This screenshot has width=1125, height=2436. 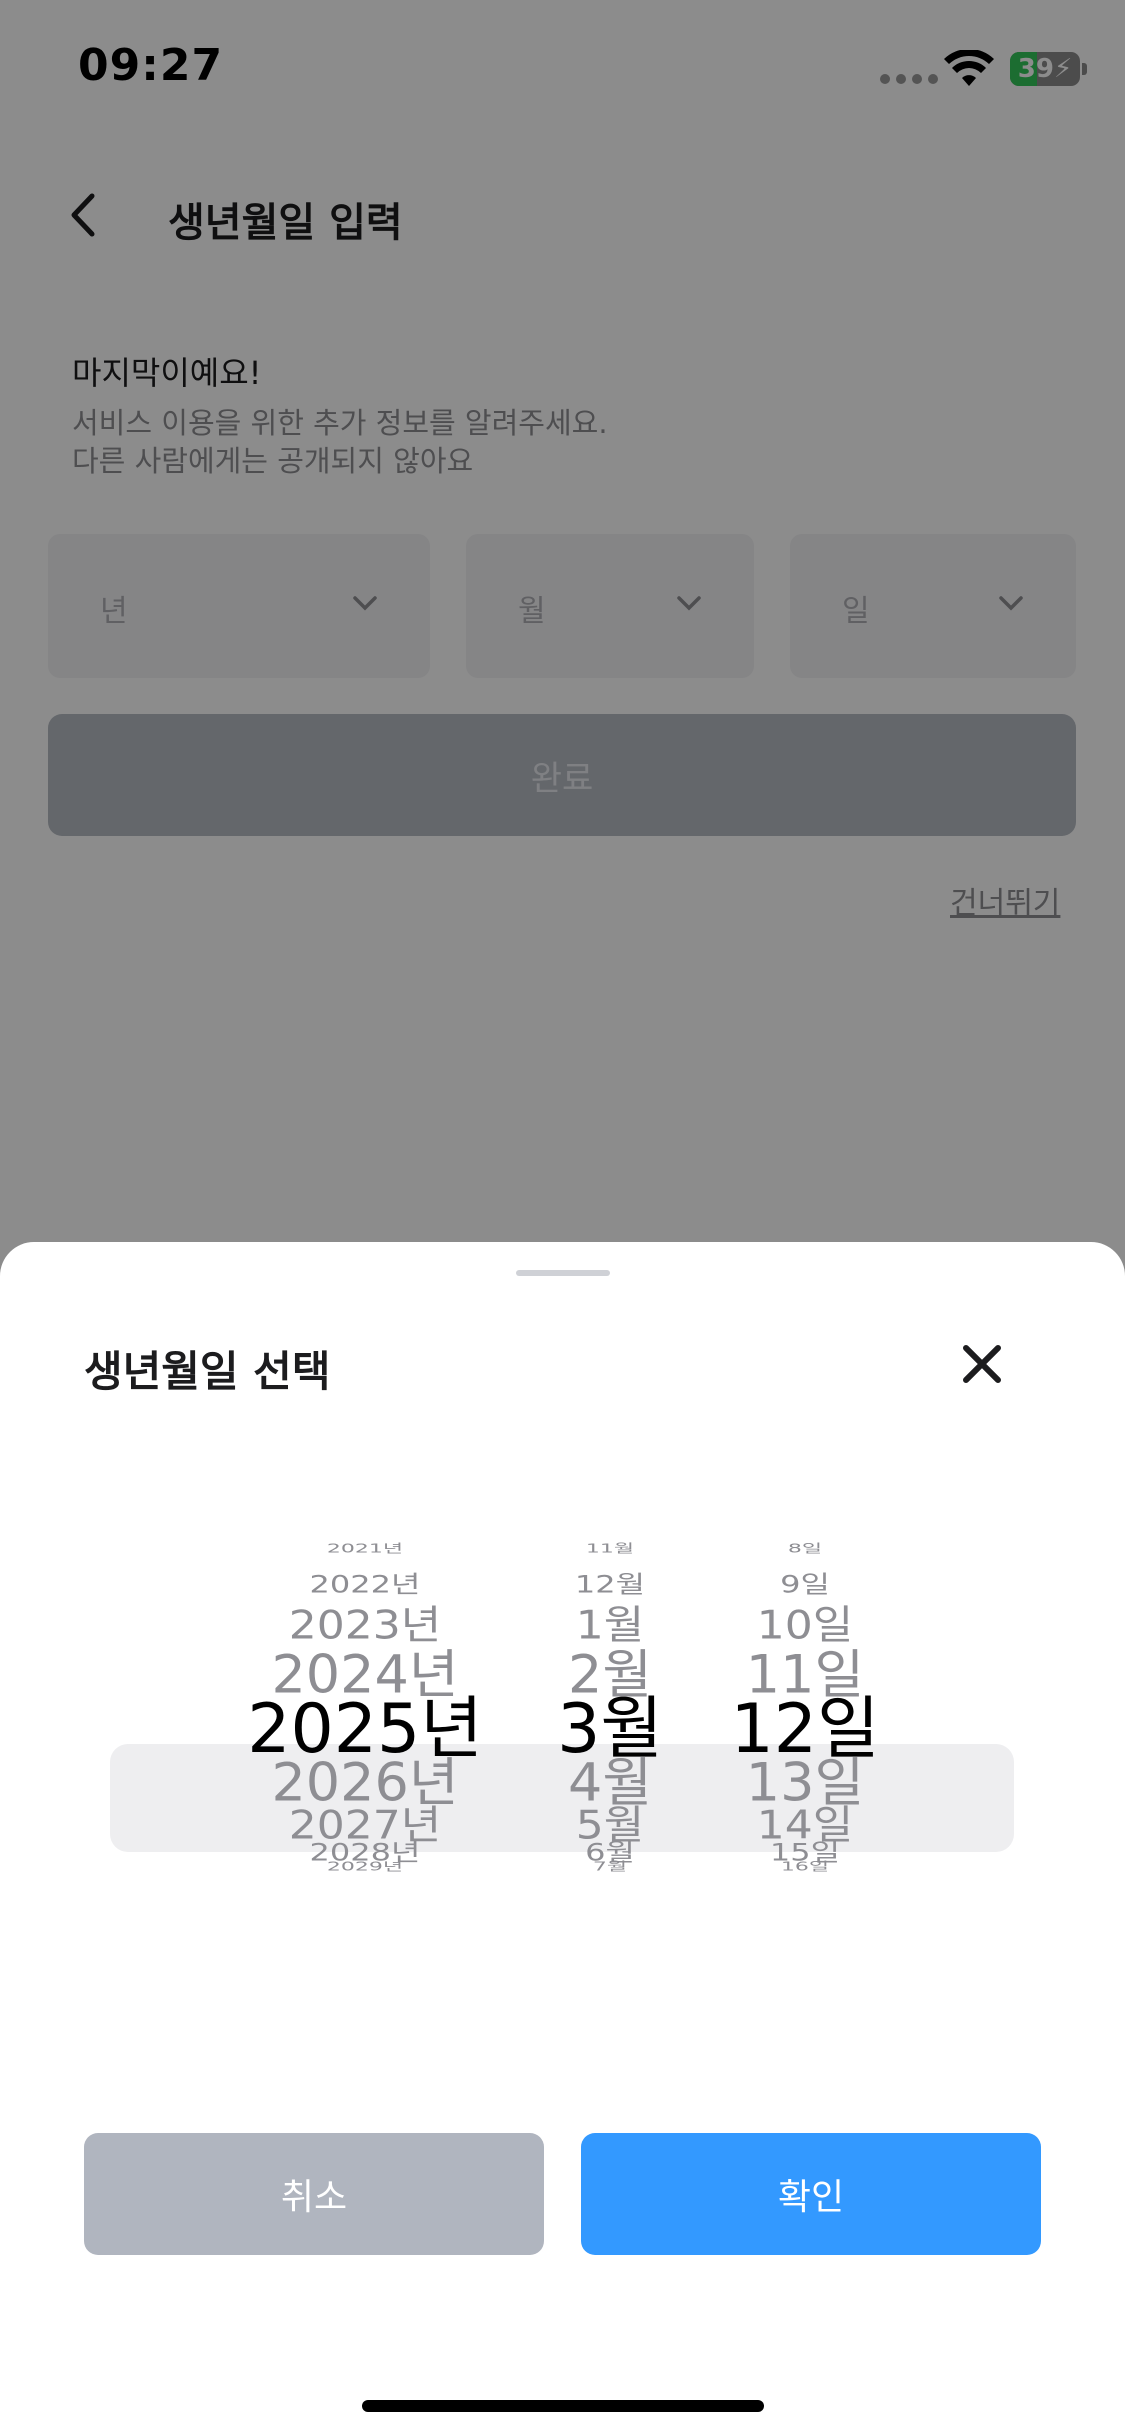 I want to click on cancel-button: 취소, so click(x=314, y=2194).